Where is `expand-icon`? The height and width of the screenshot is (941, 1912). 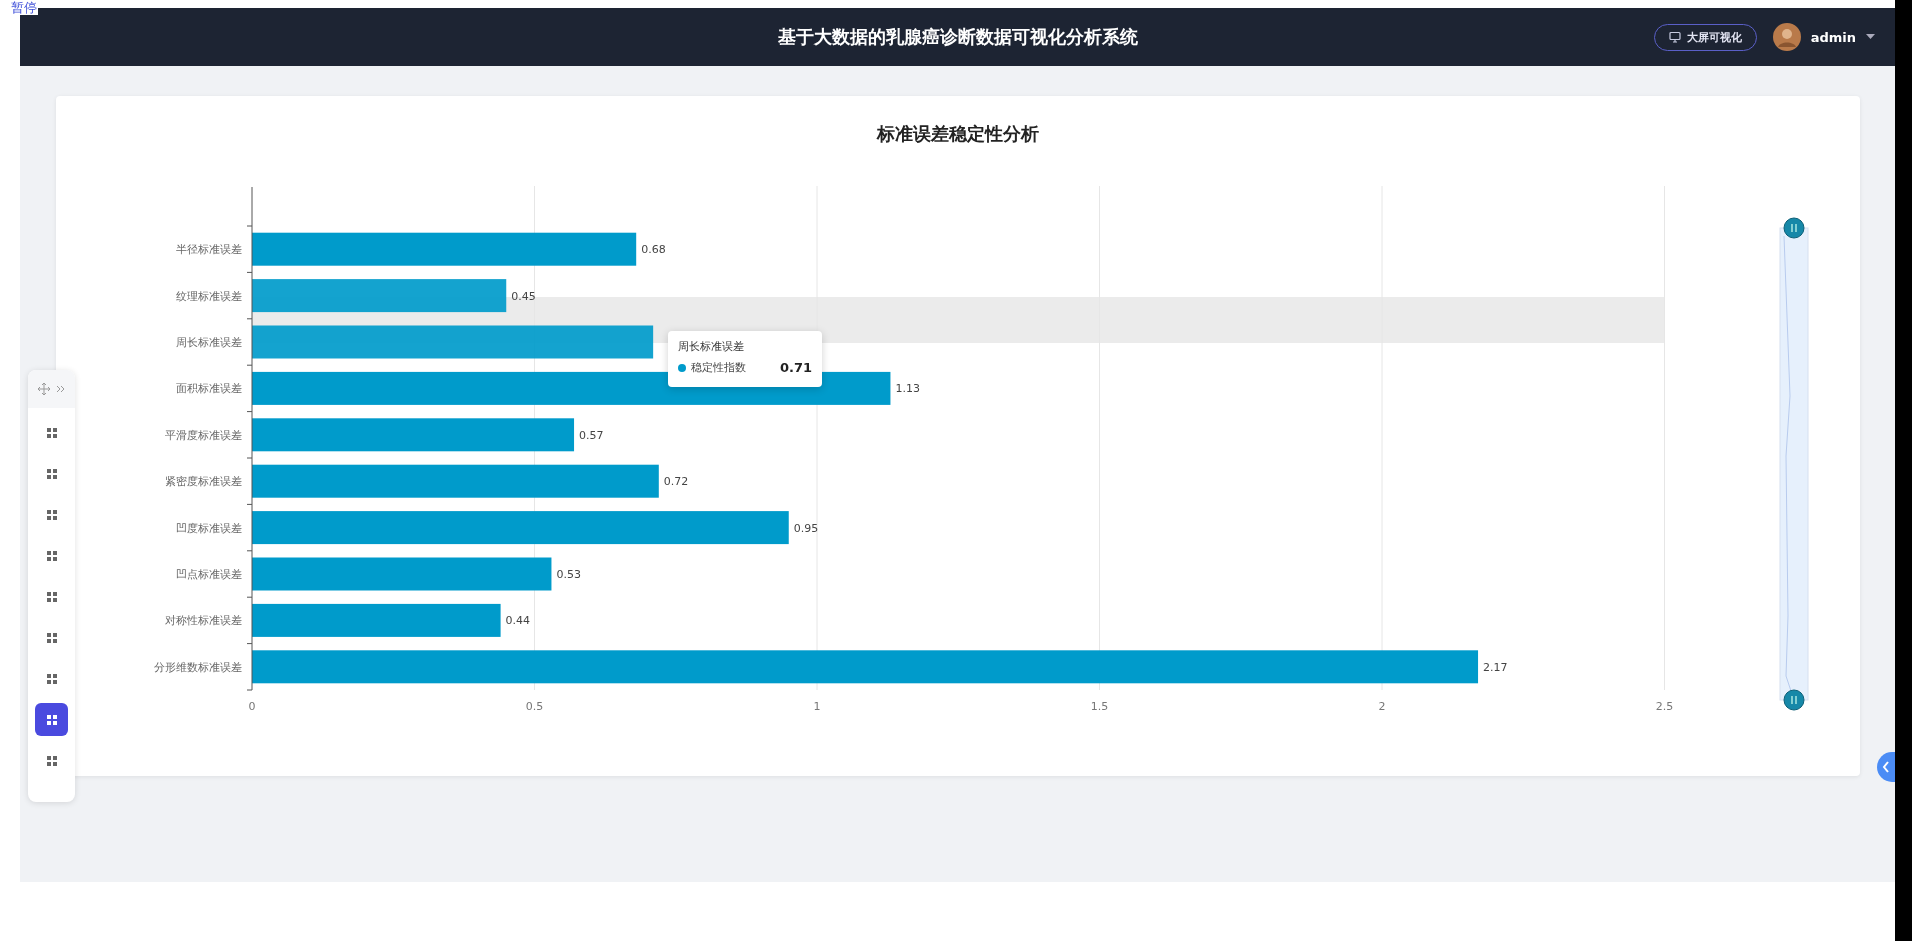 expand-icon is located at coordinates (60, 389).